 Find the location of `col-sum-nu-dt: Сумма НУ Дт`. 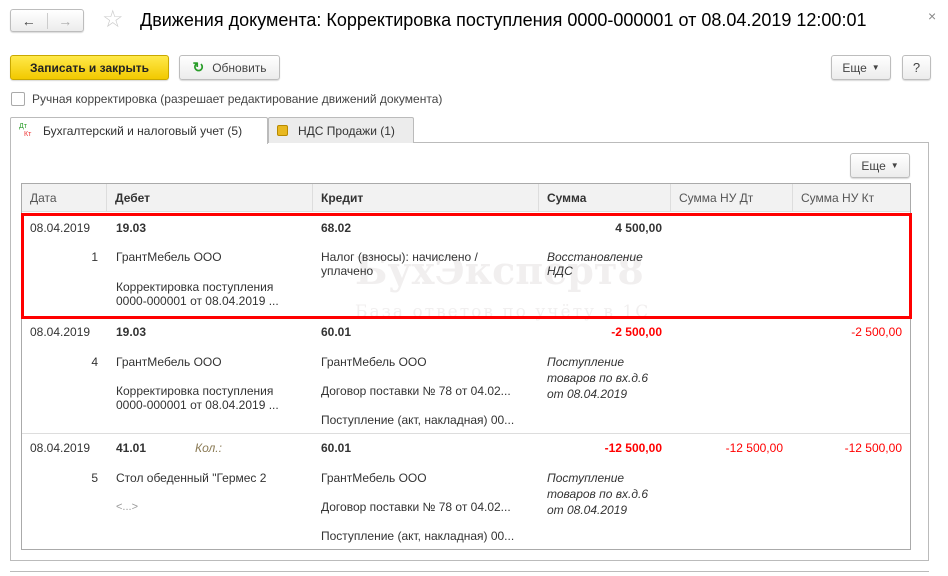

col-sum-nu-dt: Сумма НУ Дт is located at coordinates (732, 198).